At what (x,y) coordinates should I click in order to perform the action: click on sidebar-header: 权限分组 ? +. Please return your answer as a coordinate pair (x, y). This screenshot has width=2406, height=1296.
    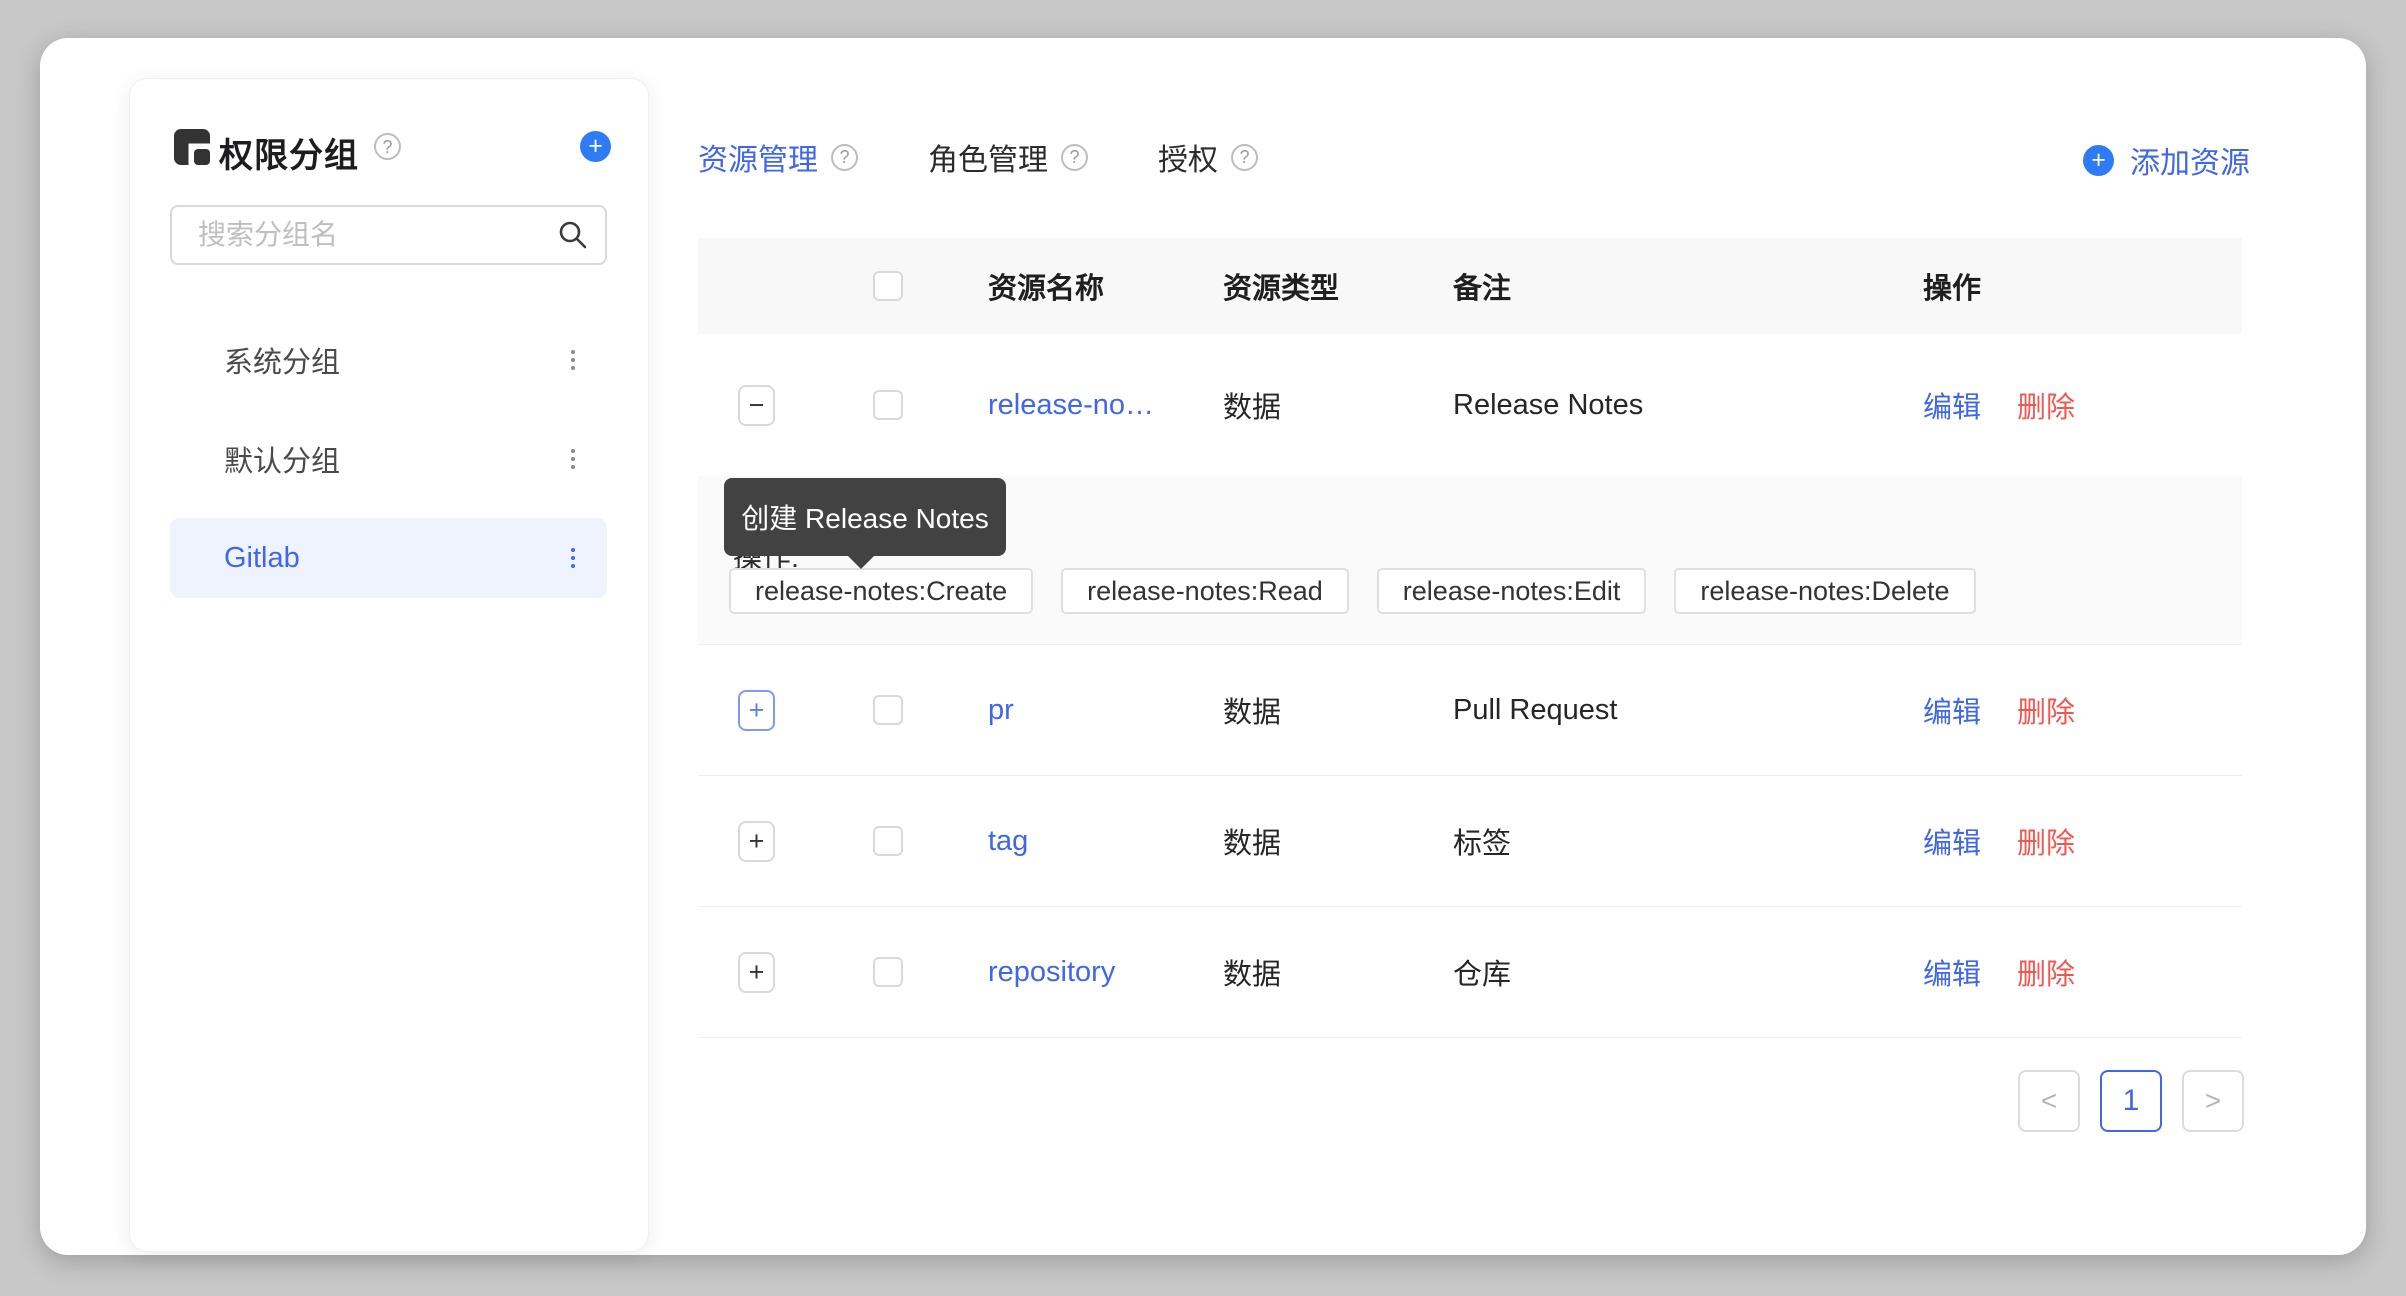
    Looking at the image, I should click on (389, 152).